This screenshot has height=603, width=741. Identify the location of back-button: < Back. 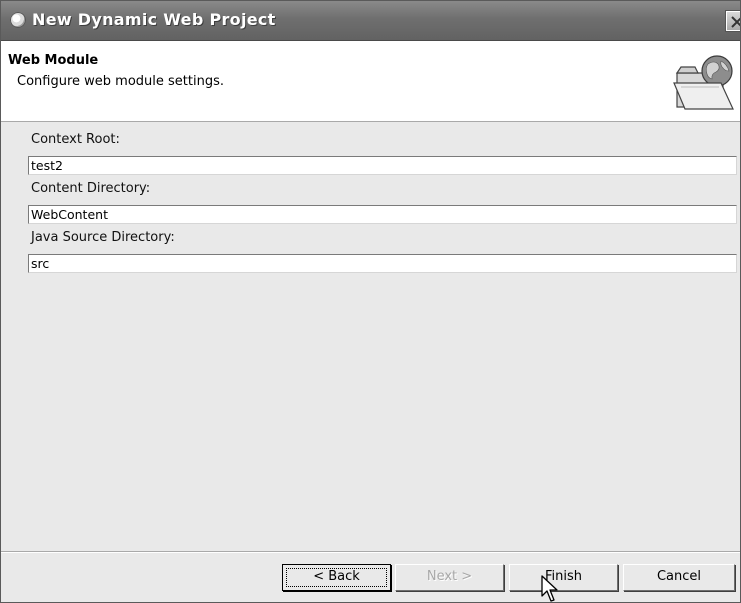
(336, 577).